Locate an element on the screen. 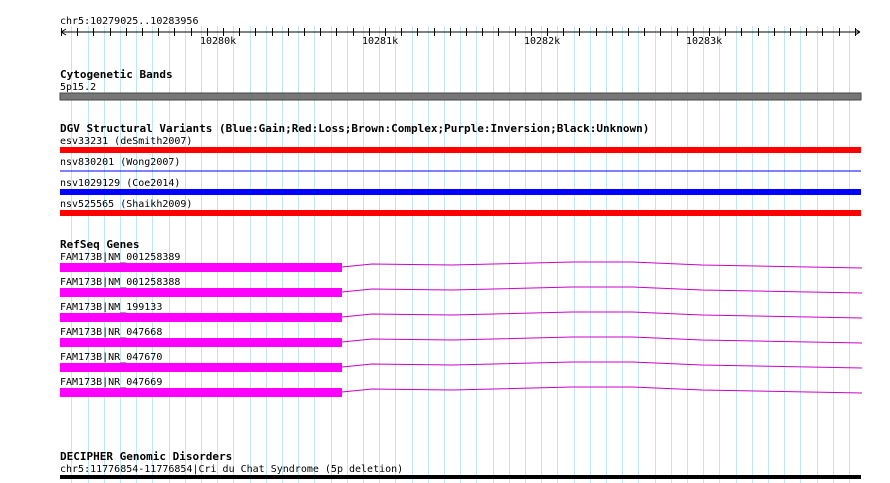 The width and height of the screenshot is (890, 483). track-title: Cytogenetic Bands is located at coordinates (116, 74).